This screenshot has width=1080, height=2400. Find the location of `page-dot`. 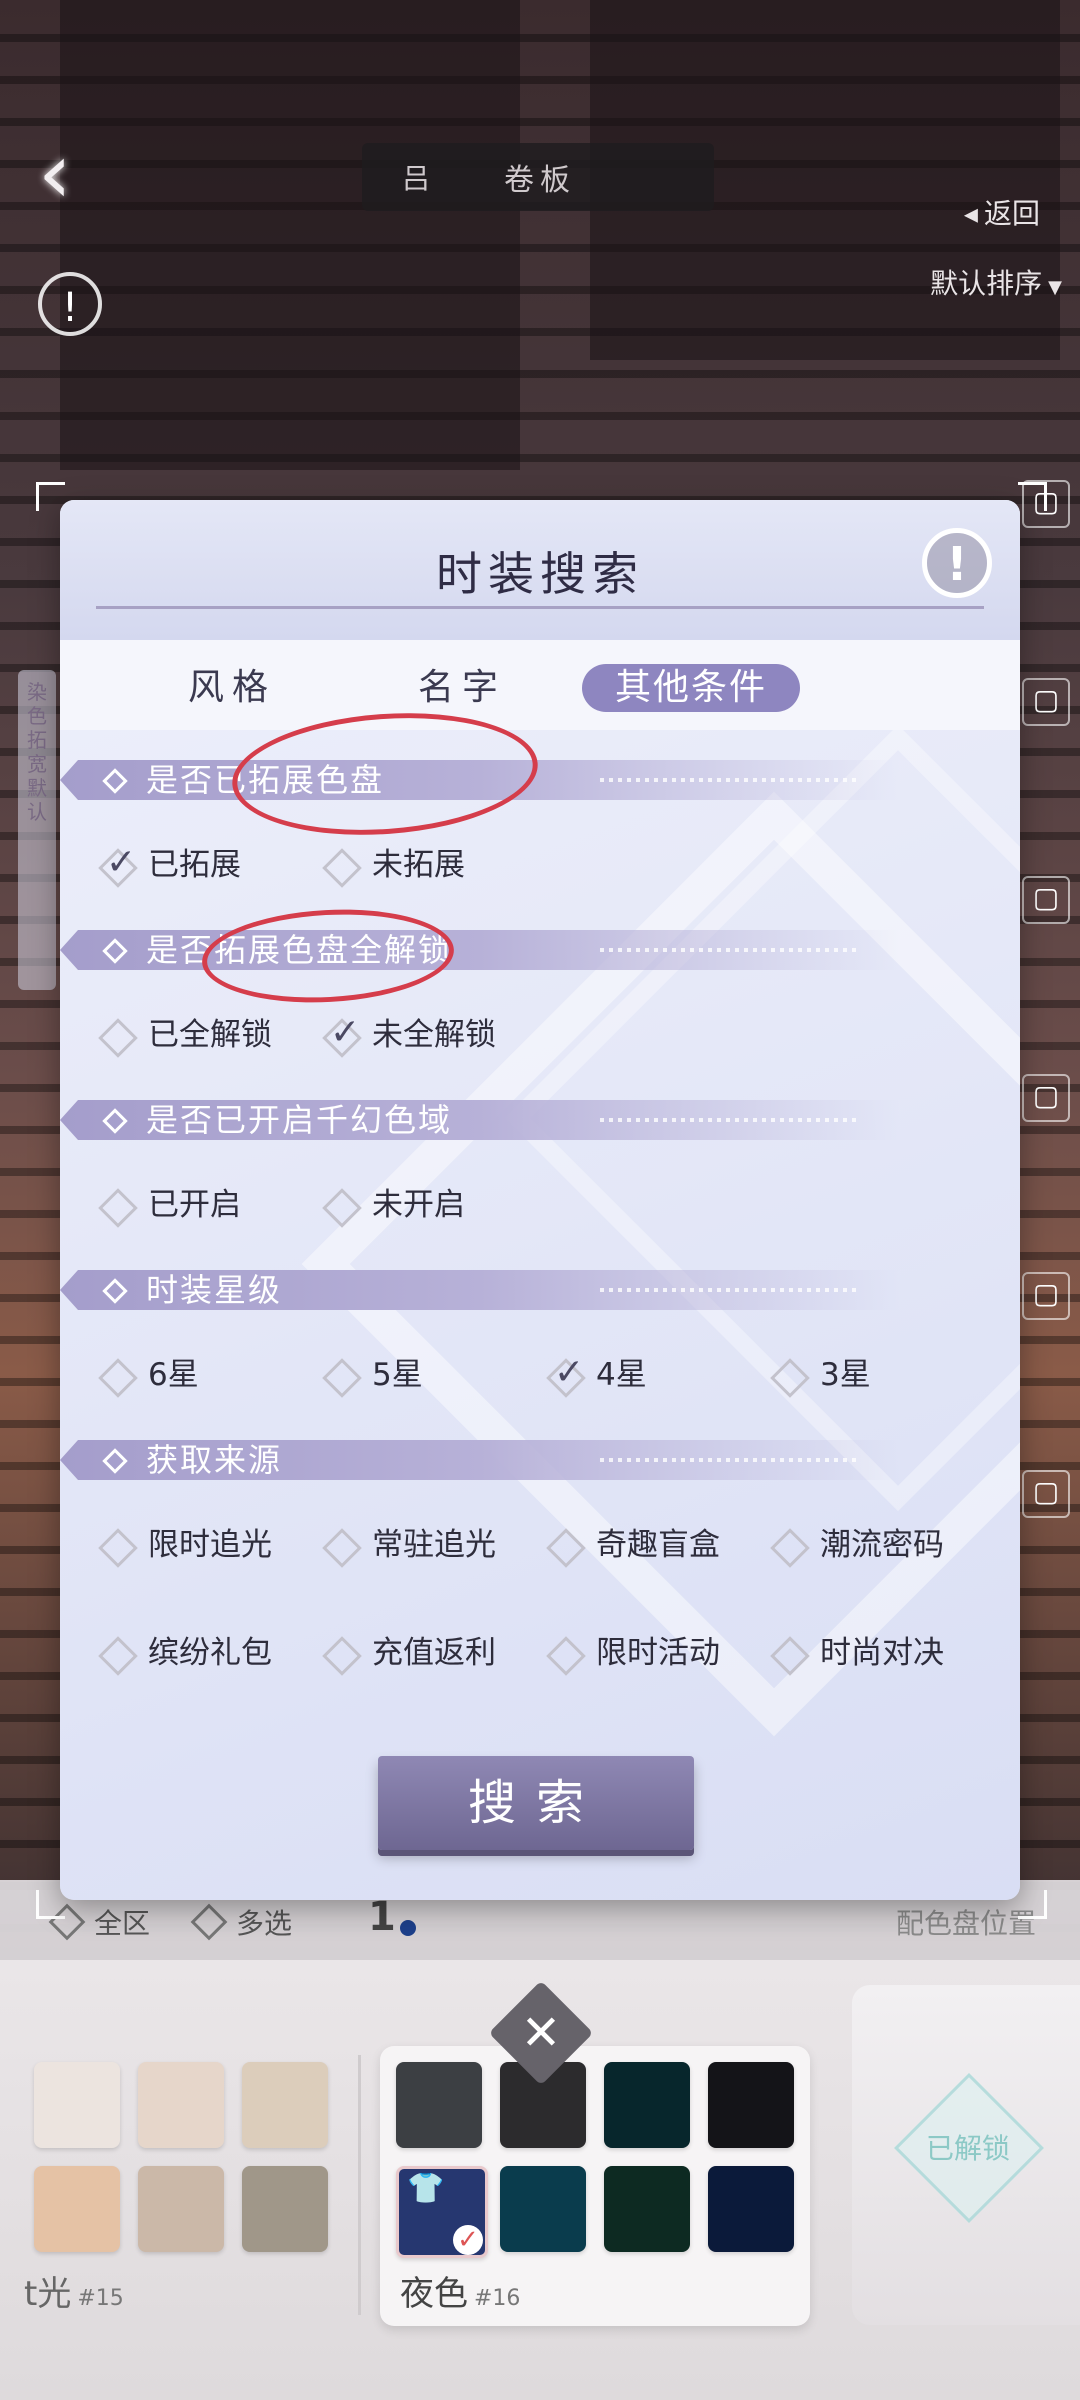

page-dot is located at coordinates (408, 1928).